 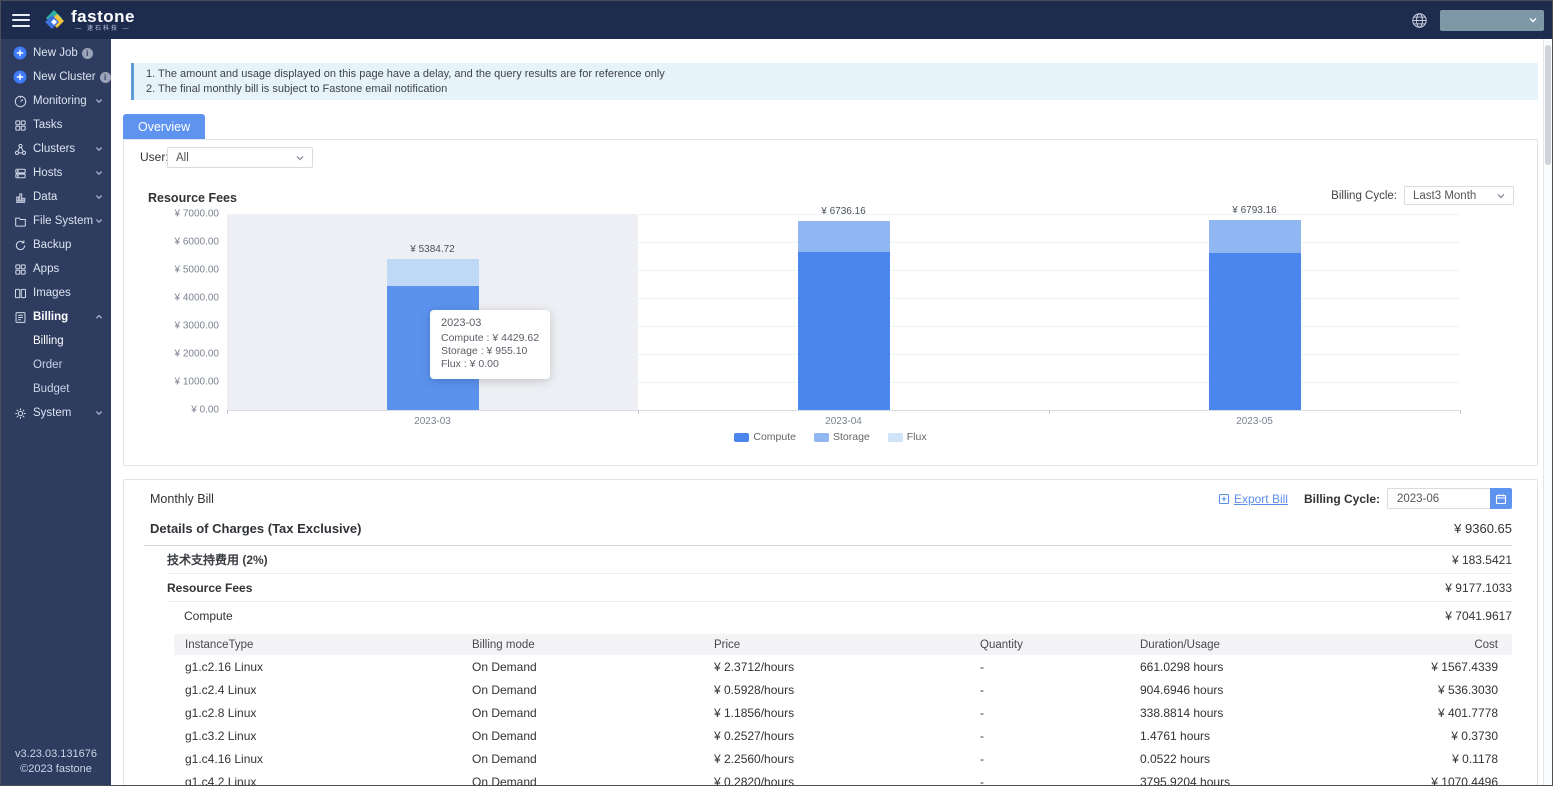 I want to click on table-cell: ¥ 1.1856/hours, so click(x=754, y=712).